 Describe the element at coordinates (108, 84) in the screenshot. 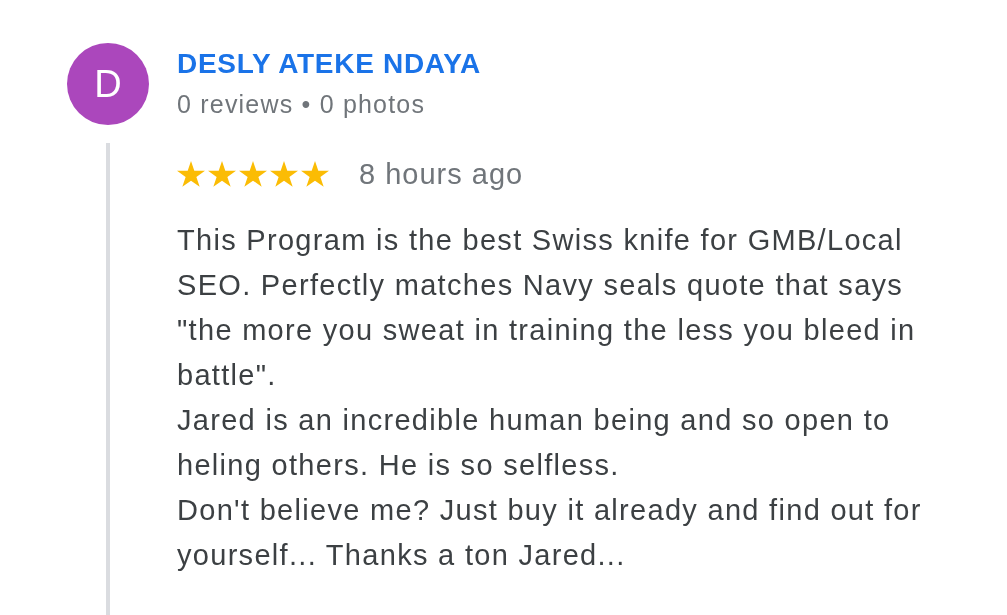

I see `avatar: D` at that location.